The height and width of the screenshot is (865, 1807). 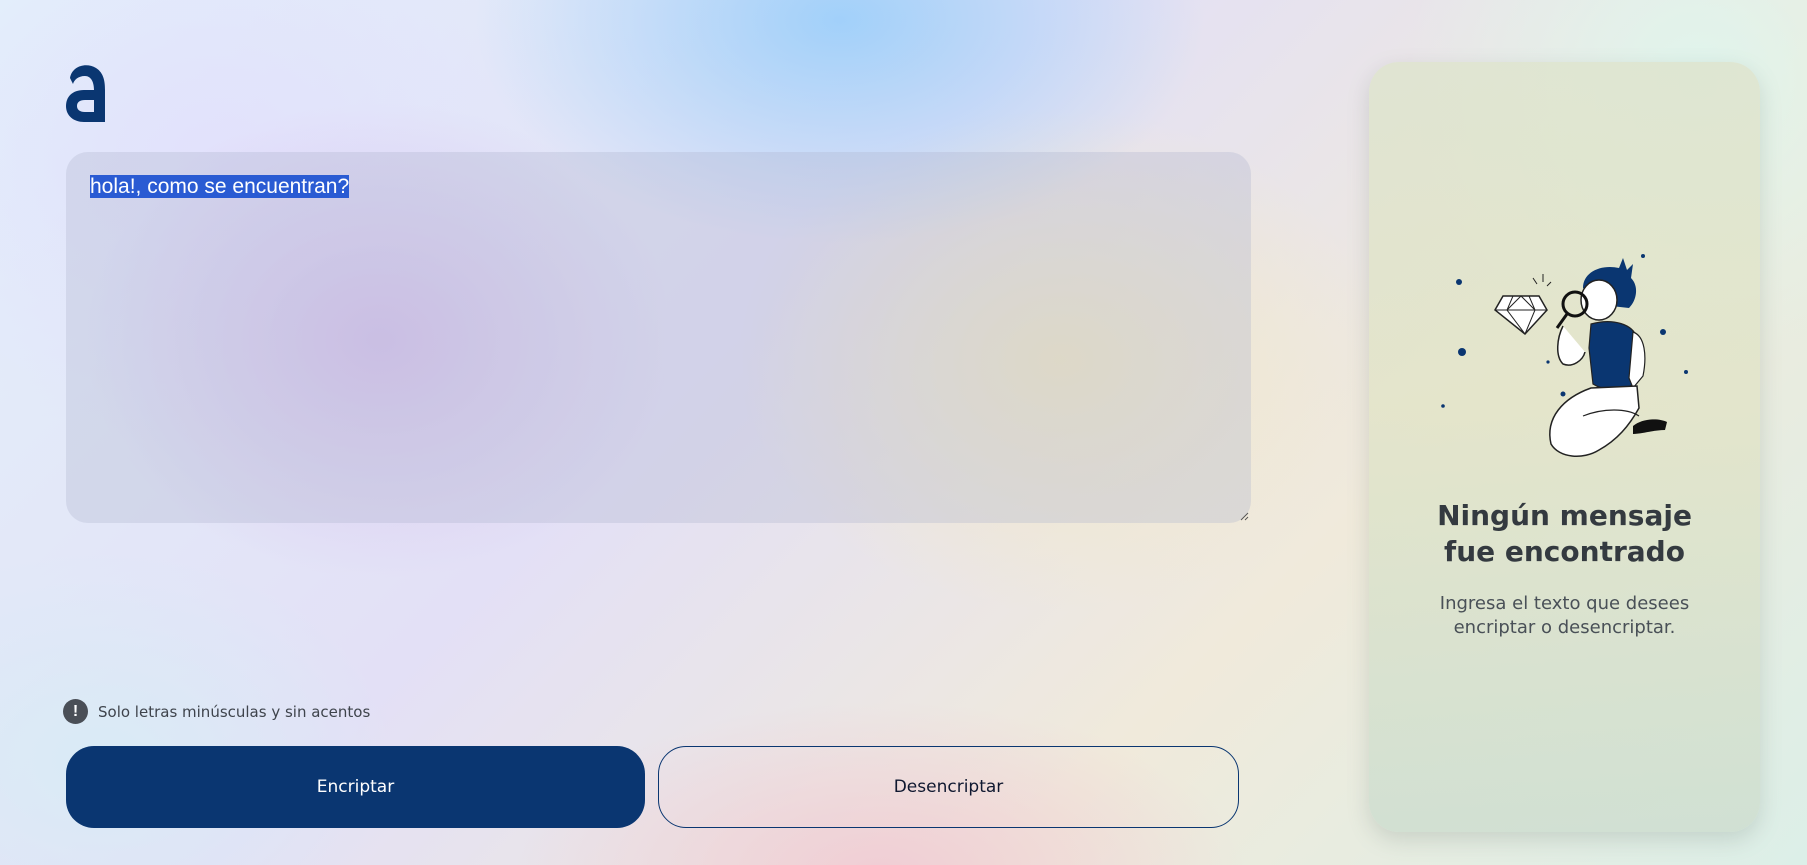 I want to click on input-notice: ! Solo letras minúsculas y sin acentos, so click(x=216, y=711).